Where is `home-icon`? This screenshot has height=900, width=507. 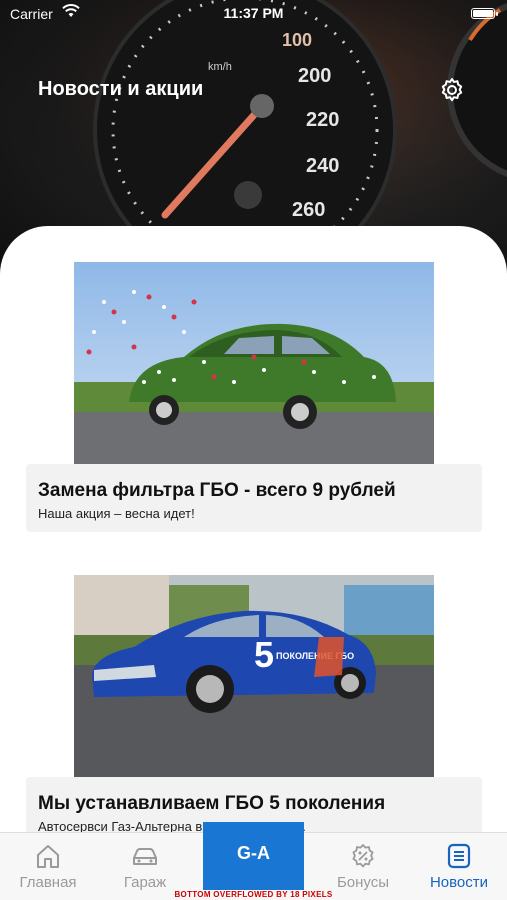
home-icon is located at coordinates (48, 856).